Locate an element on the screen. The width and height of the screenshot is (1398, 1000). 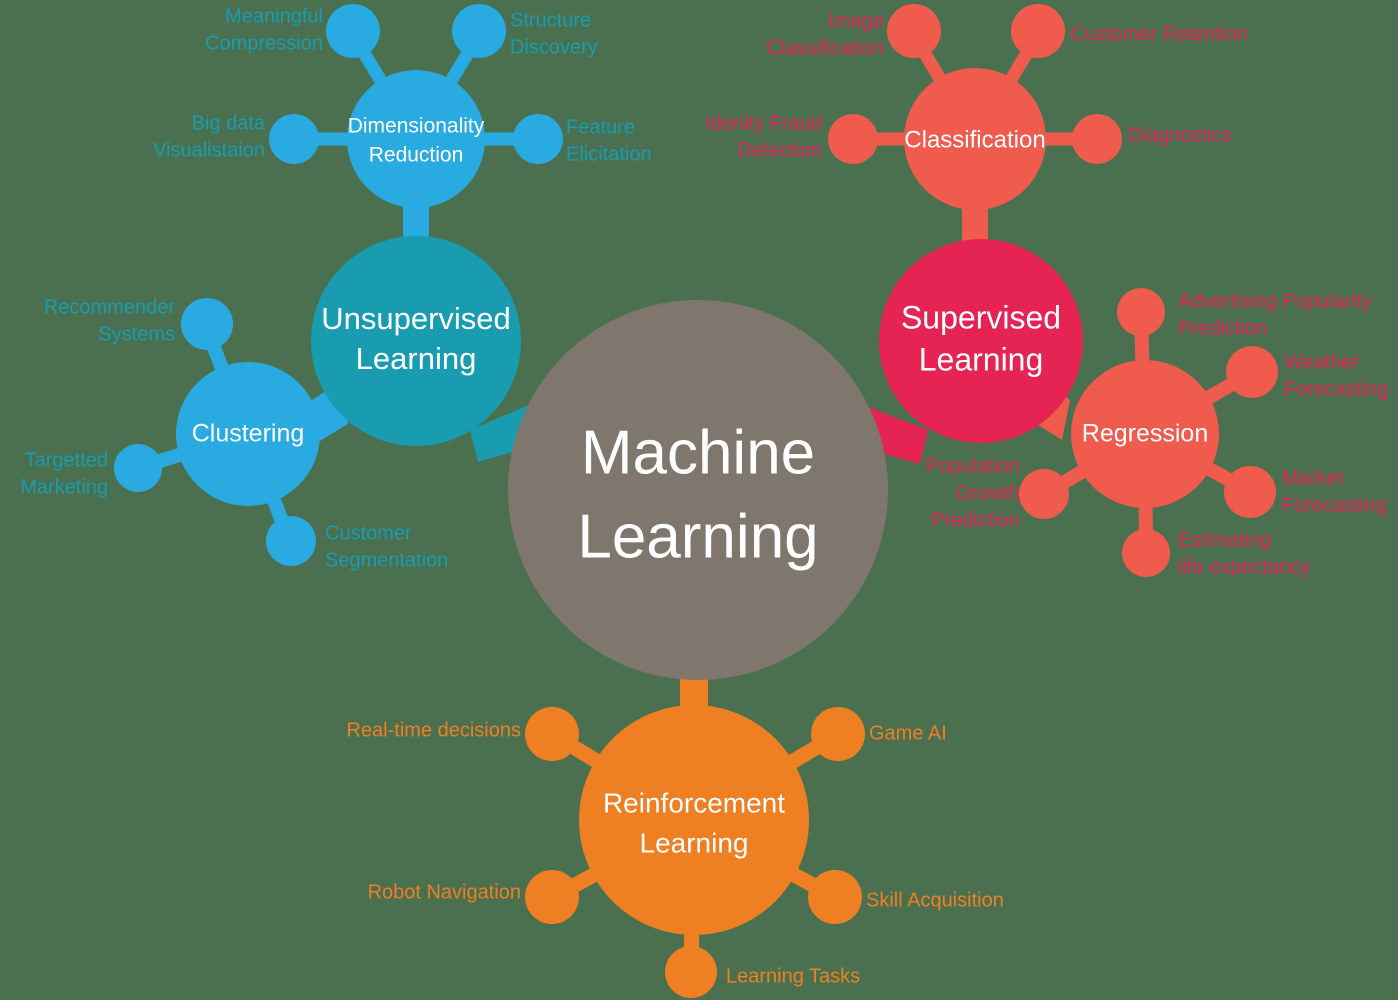
leaf-node-game-ai is located at coordinates (838, 734).